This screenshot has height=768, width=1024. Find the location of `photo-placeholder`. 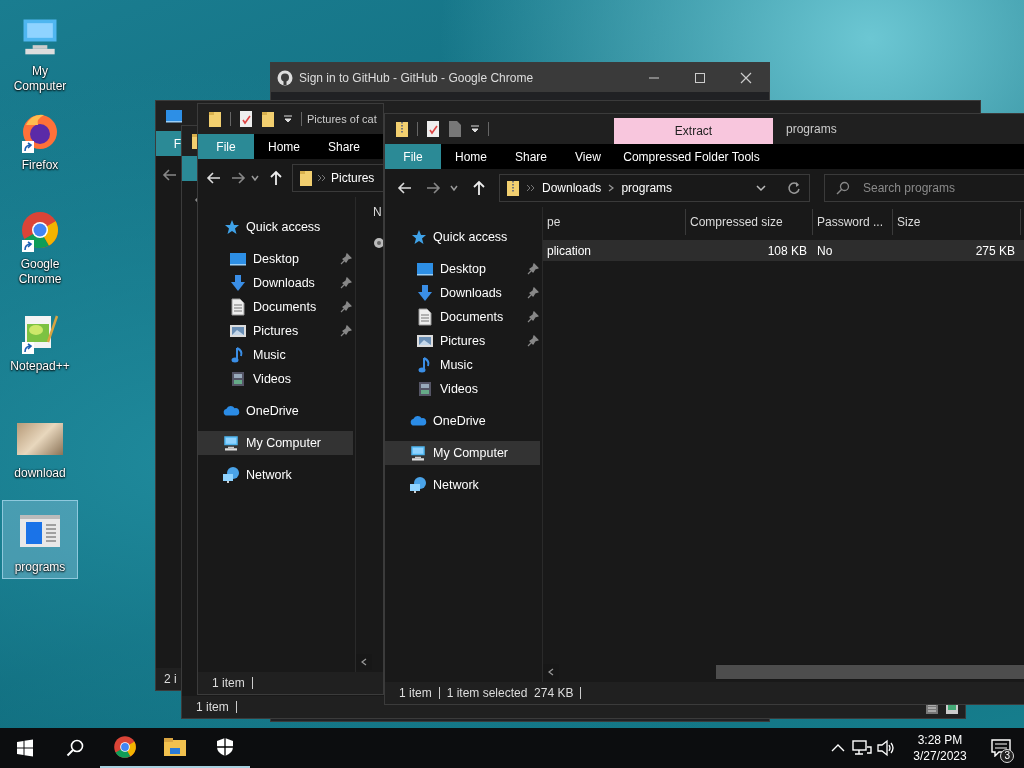

photo-placeholder is located at coordinates (40, 439).